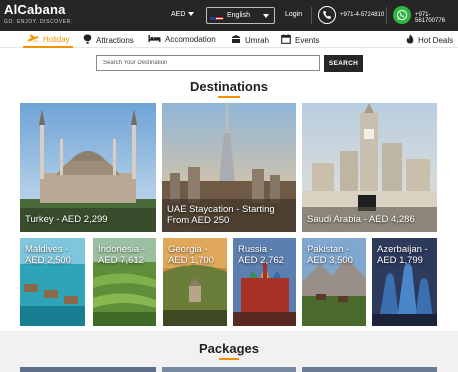 The image size is (458, 372). I want to click on destination-card-russia: Russia - AED 2,762, so click(264, 282).